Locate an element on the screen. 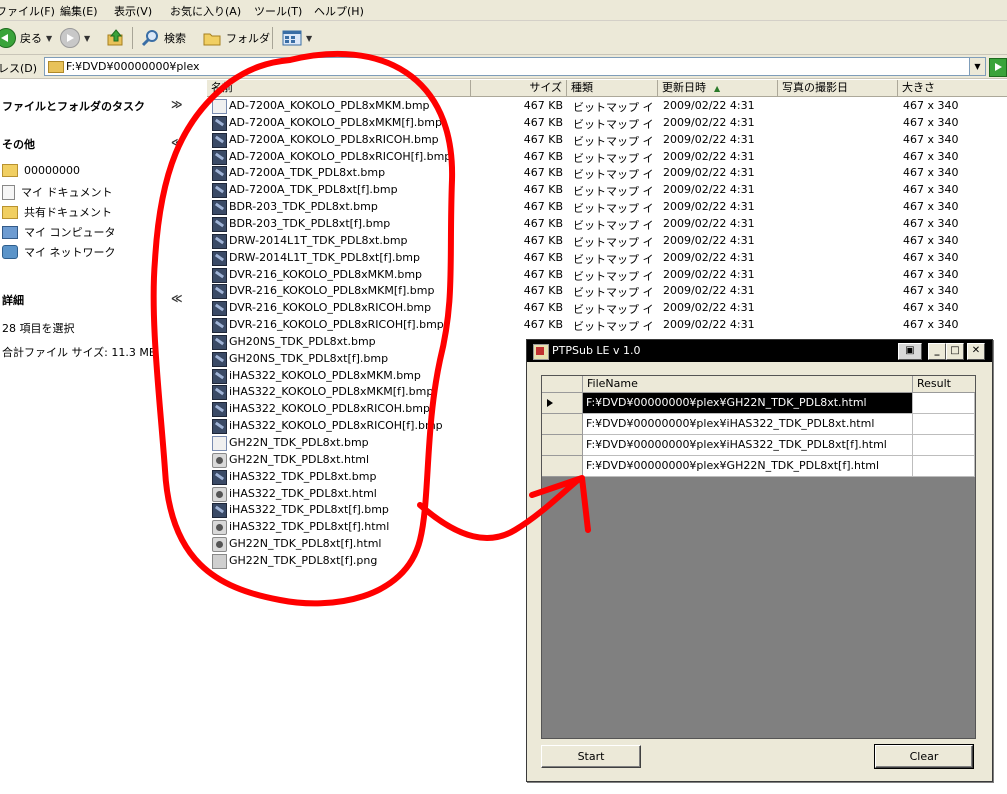 This screenshot has width=1007, height=794. grid-column-filename: FileName is located at coordinates (748, 384).